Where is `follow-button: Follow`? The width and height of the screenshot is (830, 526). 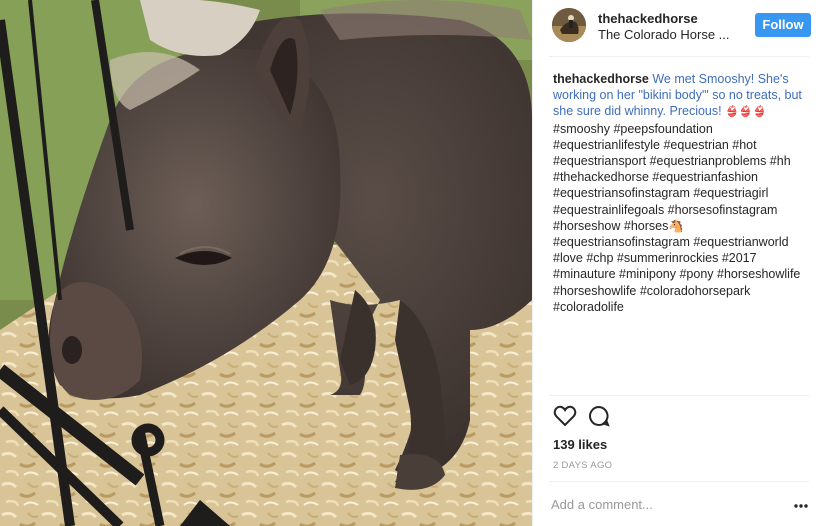 follow-button: Follow is located at coordinates (783, 25).